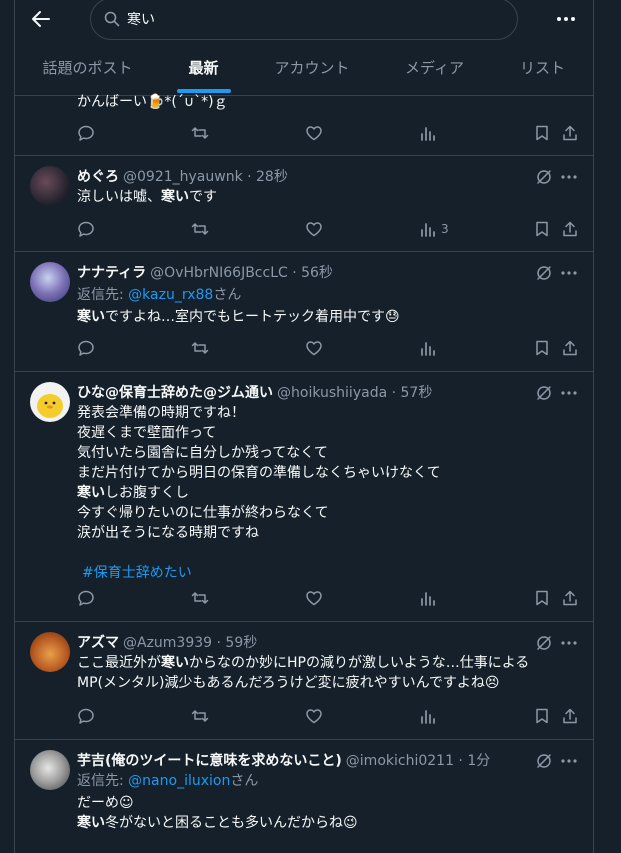 The width and height of the screenshot is (621, 853). What do you see at coordinates (98, 177) in the screenshot?
I see `display-name: めぐろ` at bounding box center [98, 177].